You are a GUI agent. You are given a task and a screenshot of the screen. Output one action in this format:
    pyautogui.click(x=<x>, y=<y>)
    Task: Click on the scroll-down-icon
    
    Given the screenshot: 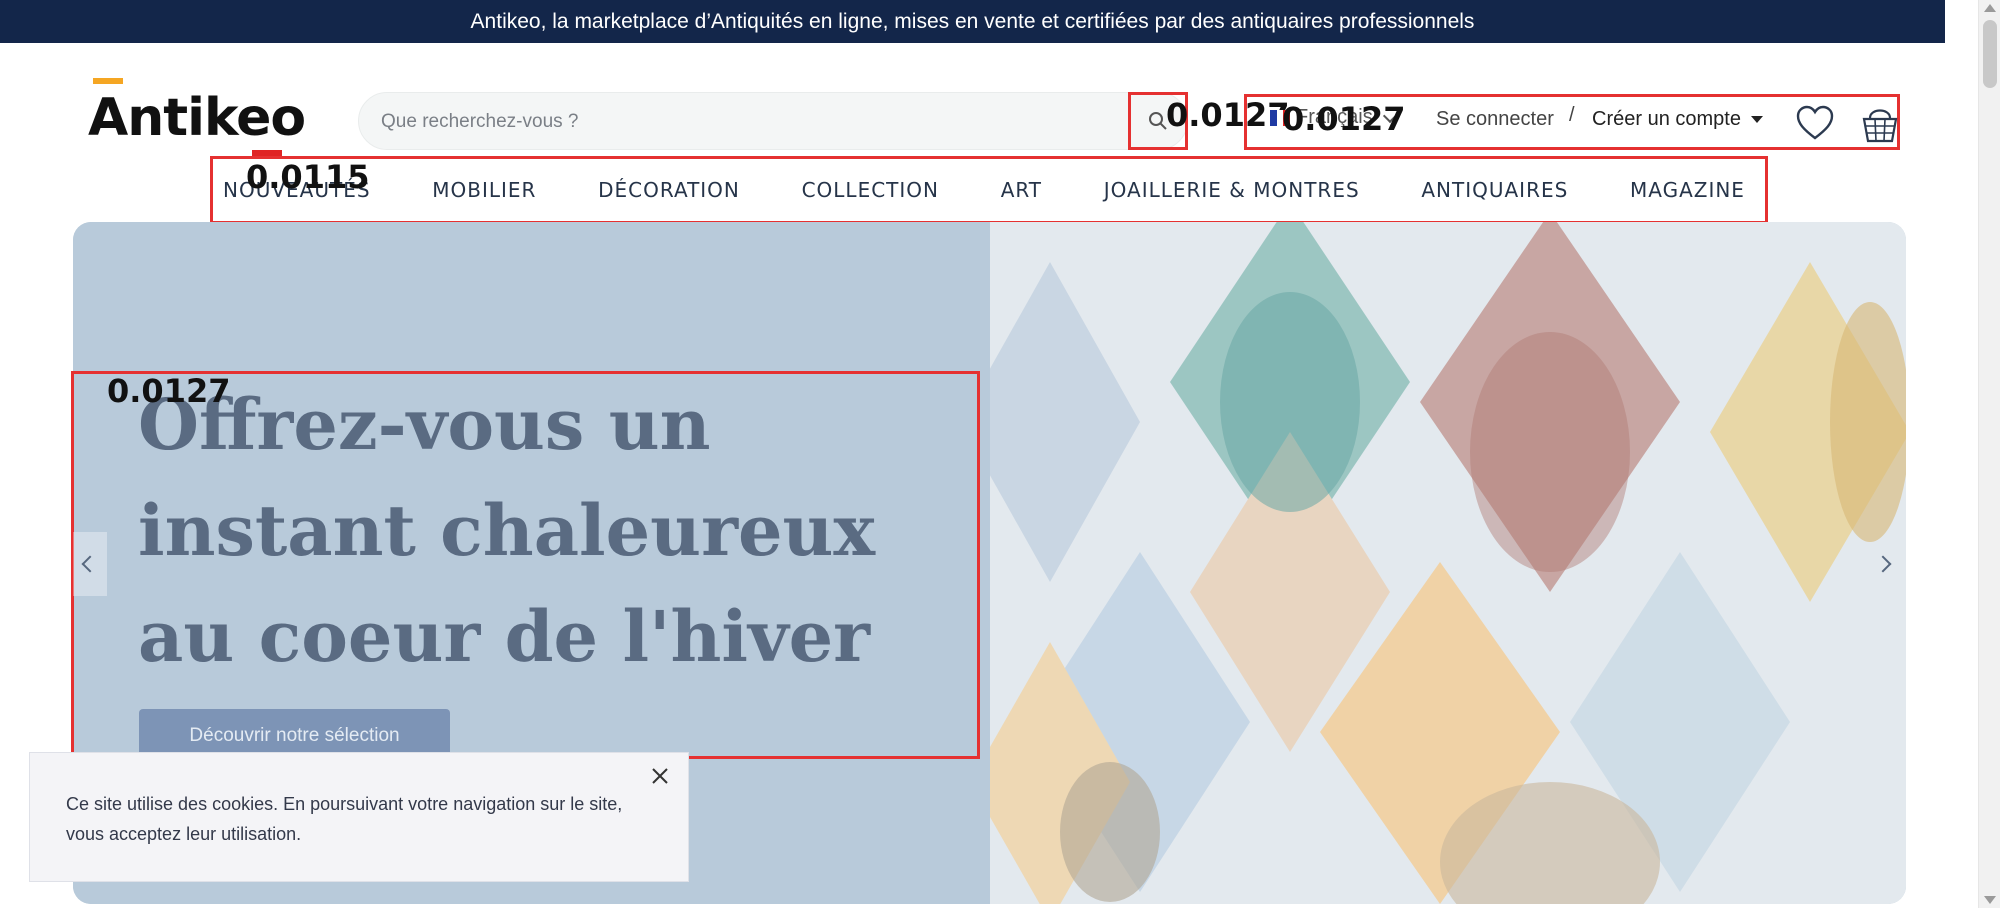 What is the action you would take?
    pyautogui.click(x=1990, y=900)
    